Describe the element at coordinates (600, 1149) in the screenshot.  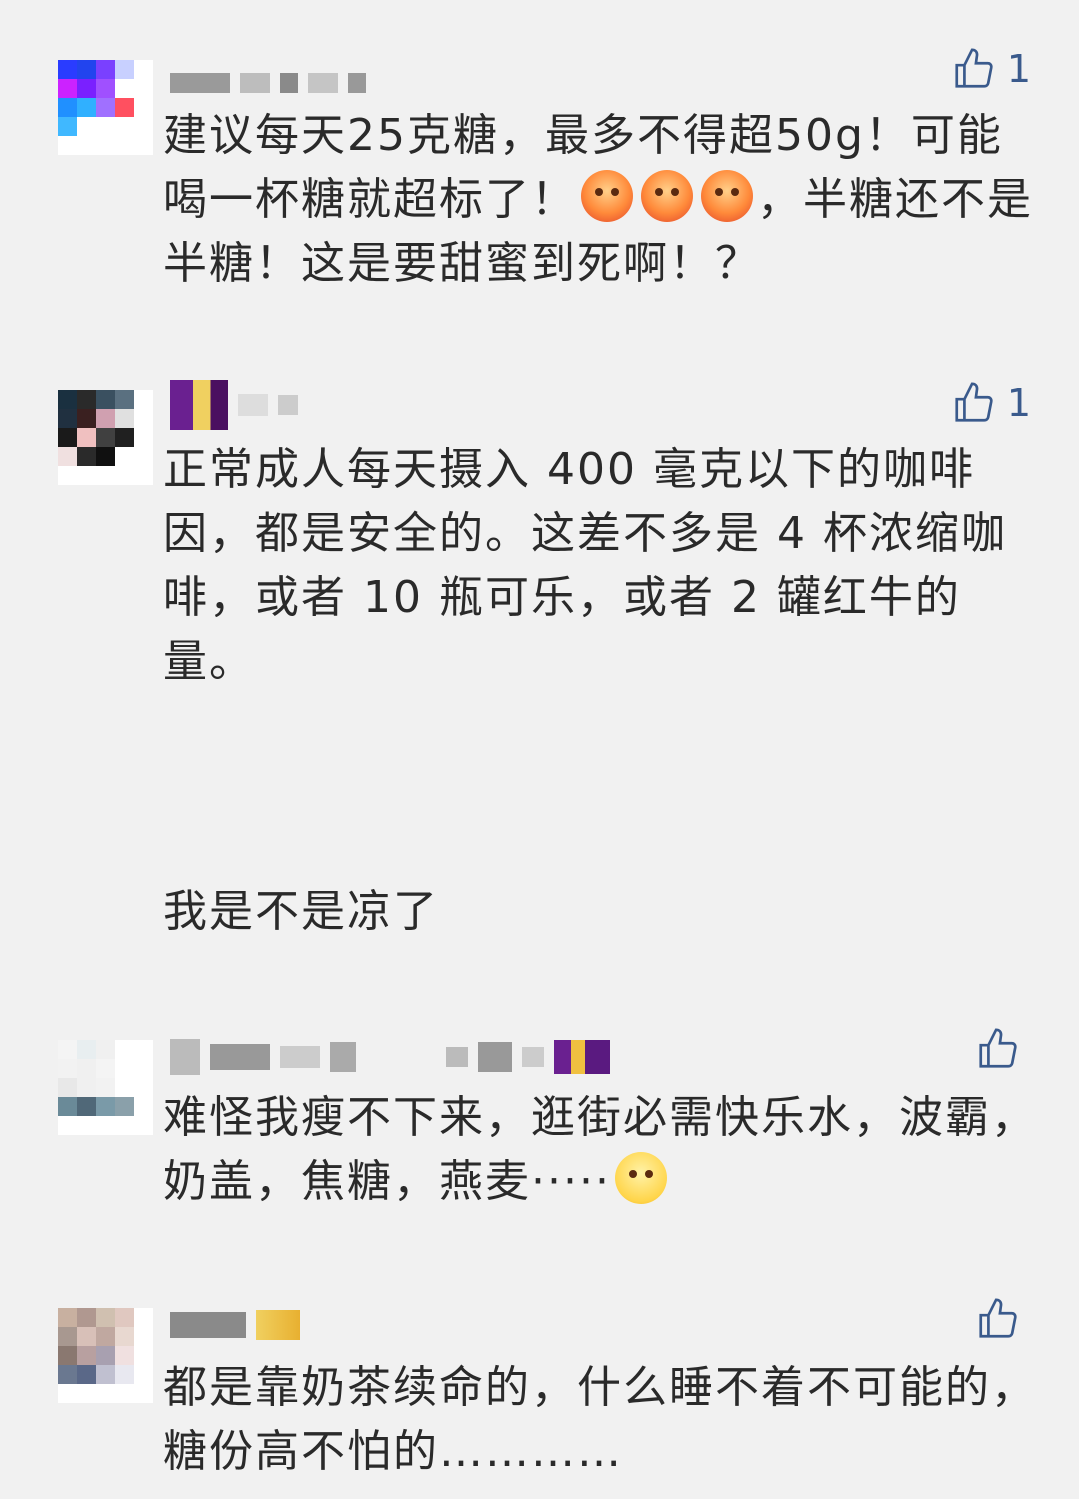
I see `comment-text: 难怪我瘦不下来，逛街必需快乐水，波霸，奶盖，焦糖，燕麦·····` at that location.